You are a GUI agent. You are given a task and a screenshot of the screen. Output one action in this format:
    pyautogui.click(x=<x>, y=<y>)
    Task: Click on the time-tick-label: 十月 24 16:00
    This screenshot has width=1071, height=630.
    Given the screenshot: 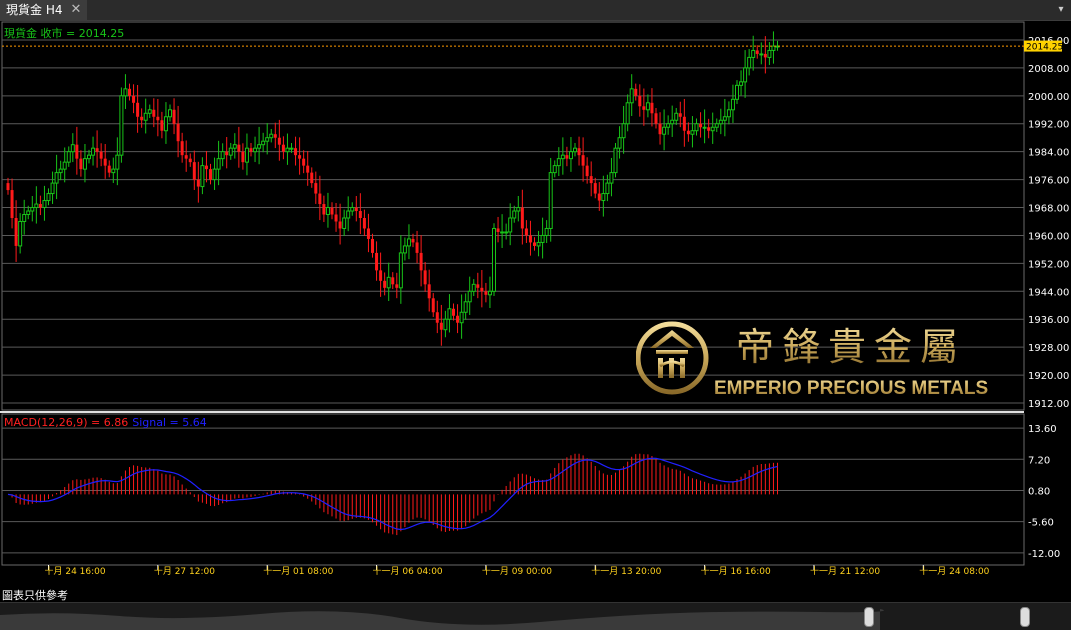 What is the action you would take?
    pyautogui.click(x=75, y=571)
    